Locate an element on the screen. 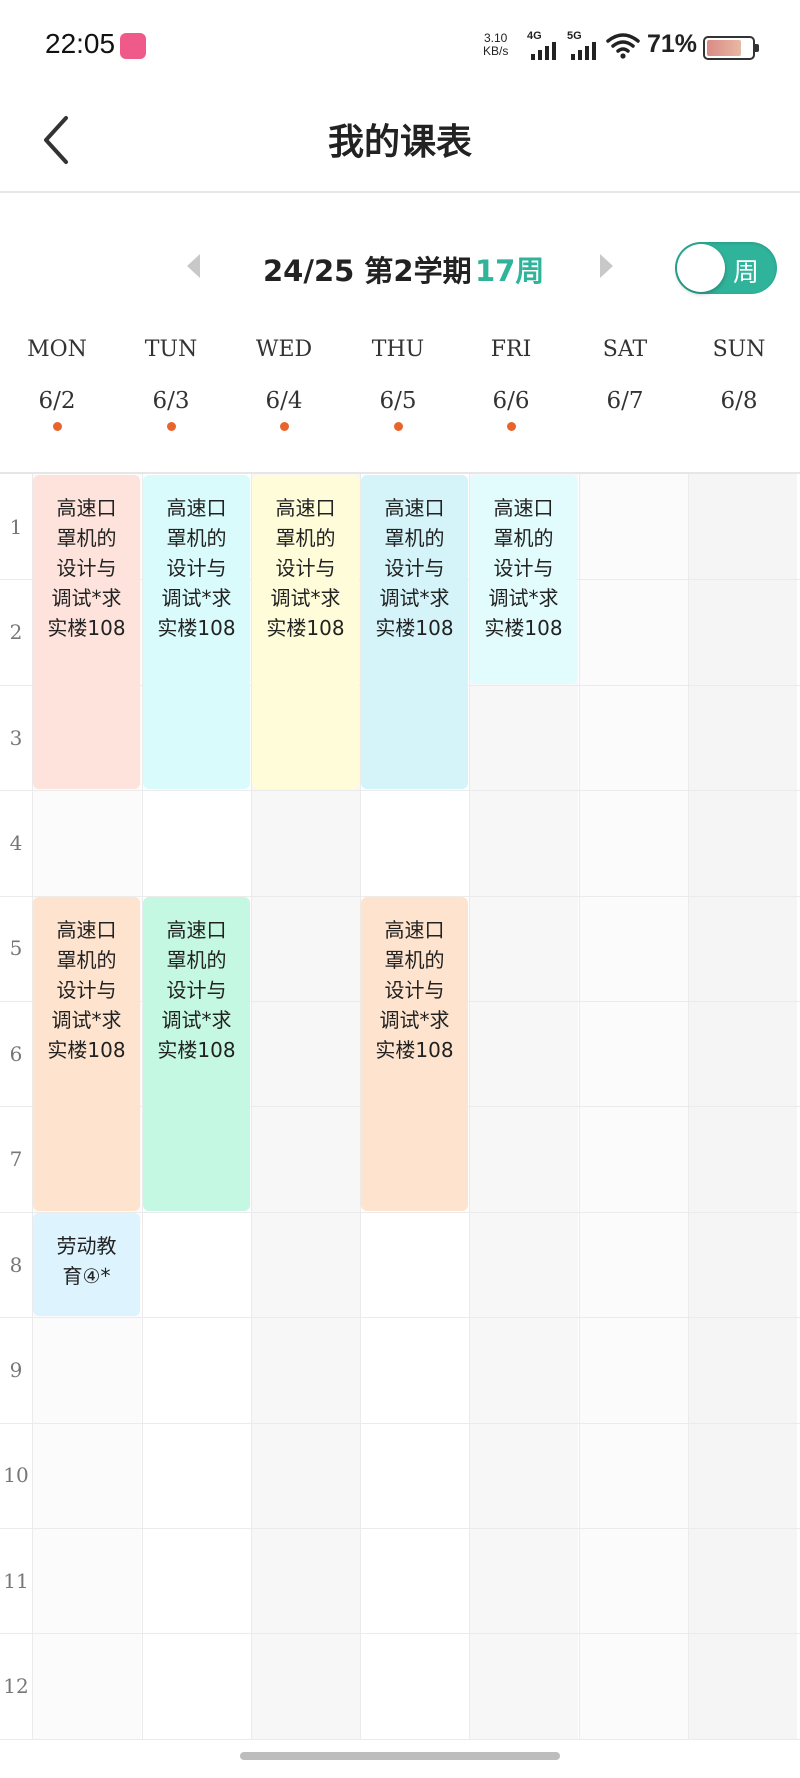 The height and width of the screenshot is (1778, 800). top-bar: 我的课表 is located at coordinates (400, 141).